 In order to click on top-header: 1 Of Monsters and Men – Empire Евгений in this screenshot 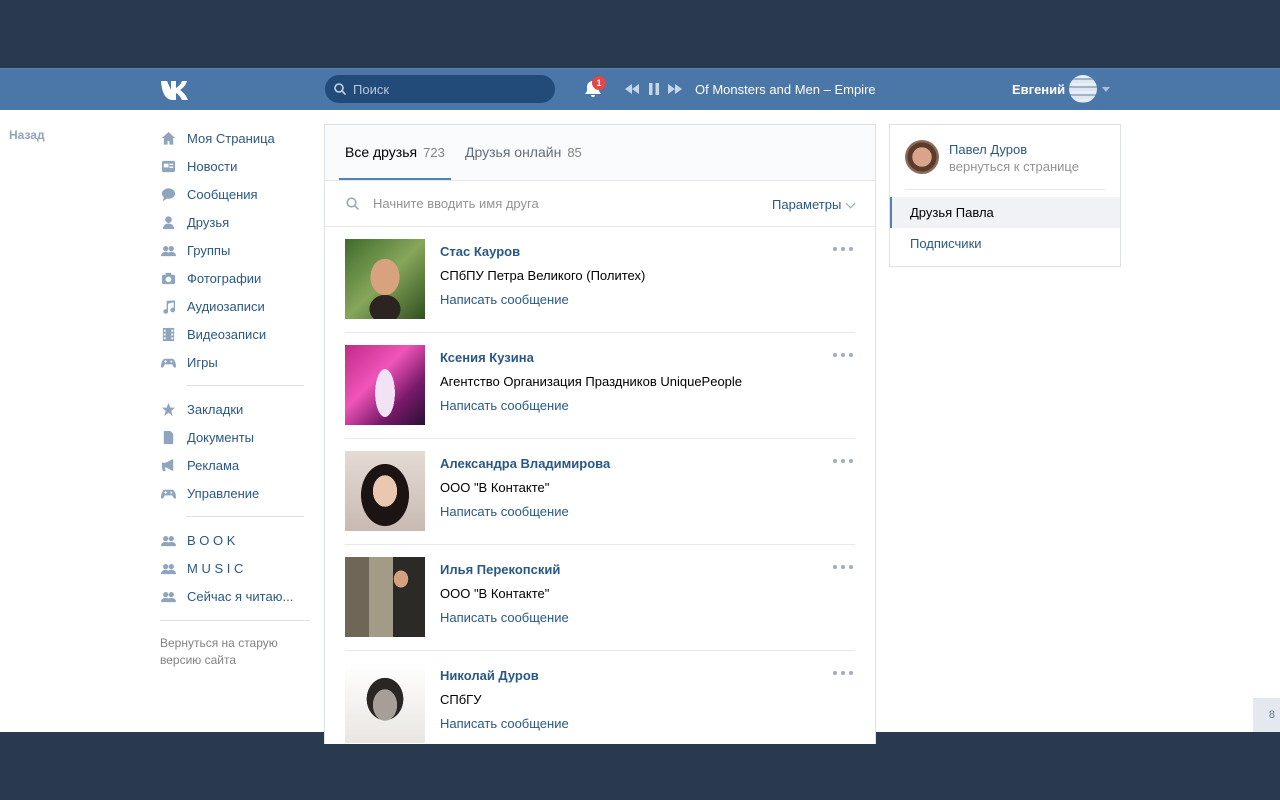, I will do `click(640, 89)`.